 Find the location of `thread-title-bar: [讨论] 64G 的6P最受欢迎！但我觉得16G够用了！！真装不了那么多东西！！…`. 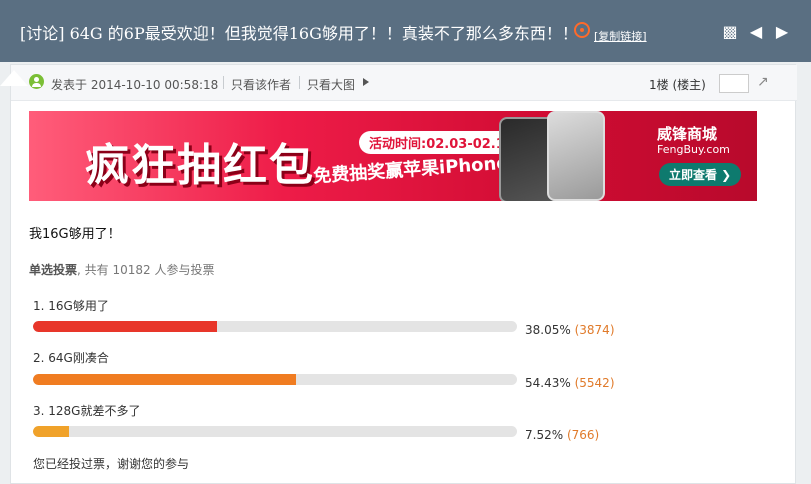

thread-title-bar: [讨论] 64G 的6P最受欢迎！但我觉得16G够用了！！真装不了那么多东西！！… is located at coordinates (405, 31).